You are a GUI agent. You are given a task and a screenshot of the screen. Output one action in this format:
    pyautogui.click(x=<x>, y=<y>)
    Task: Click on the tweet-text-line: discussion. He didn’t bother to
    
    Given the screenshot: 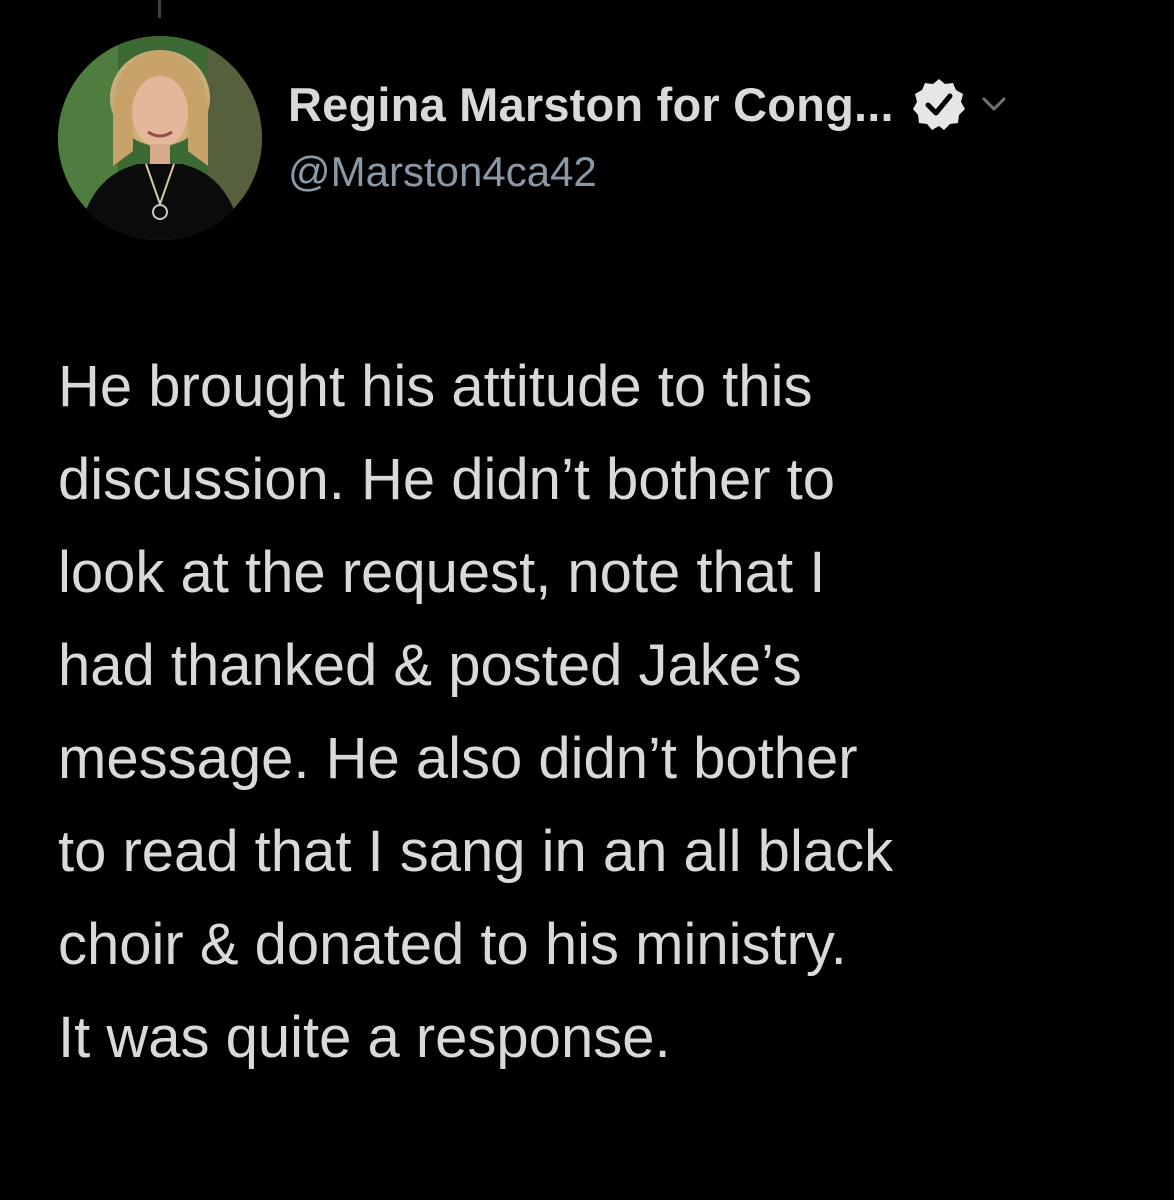 What is the action you would take?
    pyautogui.click(x=446, y=479)
    